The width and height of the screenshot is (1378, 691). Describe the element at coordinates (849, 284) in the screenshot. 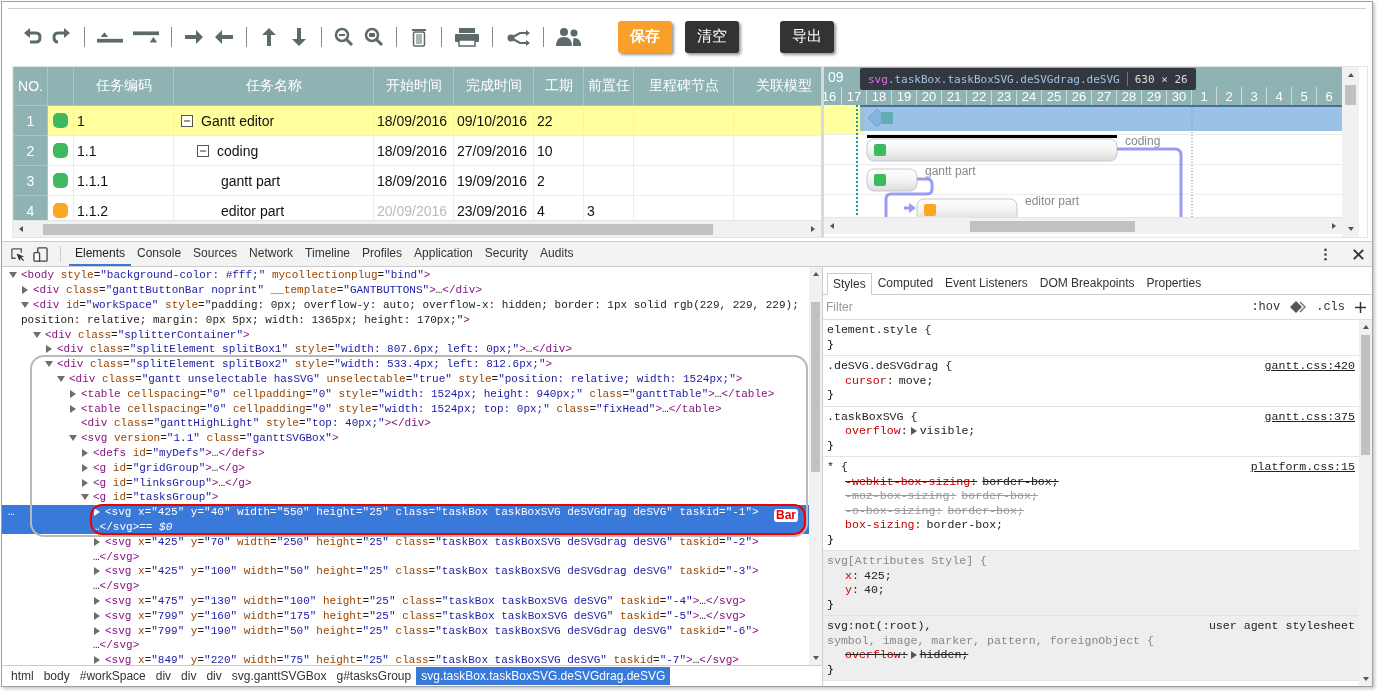

I see `styles-tab: Styles` at that location.